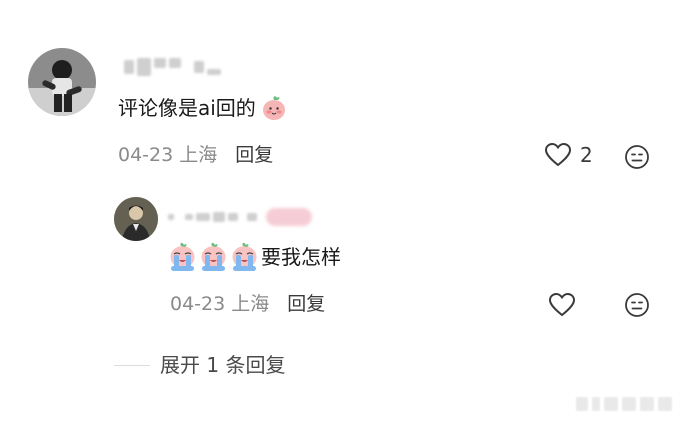 This screenshot has height=421, width=690. I want to click on replier-avatar, so click(136, 219).